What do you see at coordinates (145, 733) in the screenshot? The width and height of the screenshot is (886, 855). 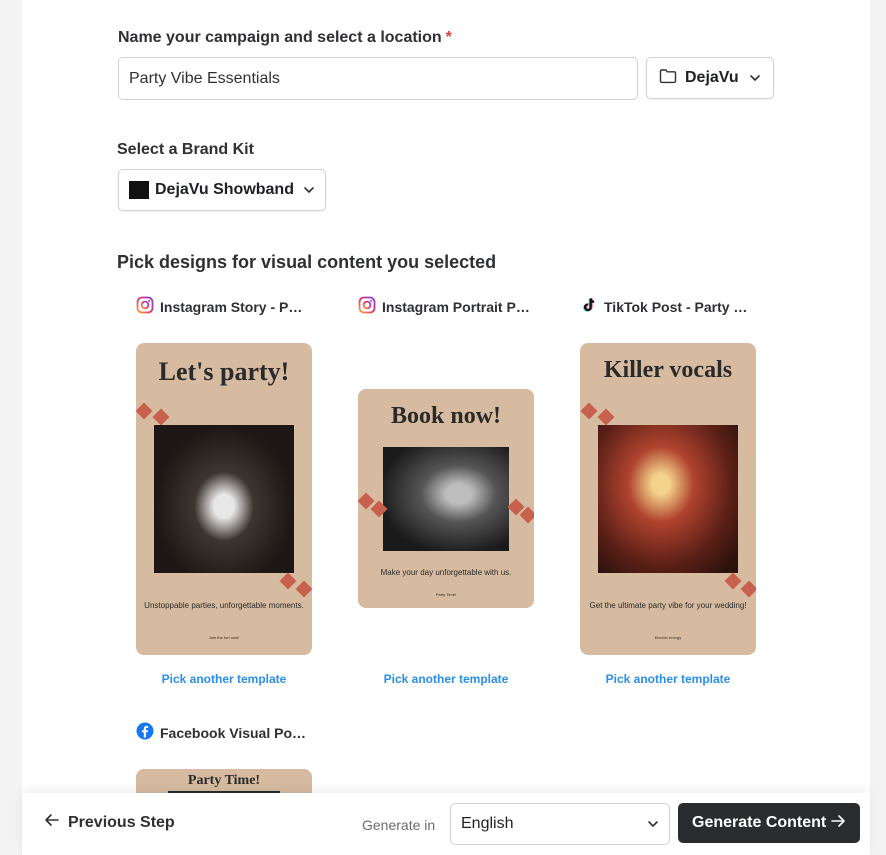 I see `facebook-icon` at bounding box center [145, 733].